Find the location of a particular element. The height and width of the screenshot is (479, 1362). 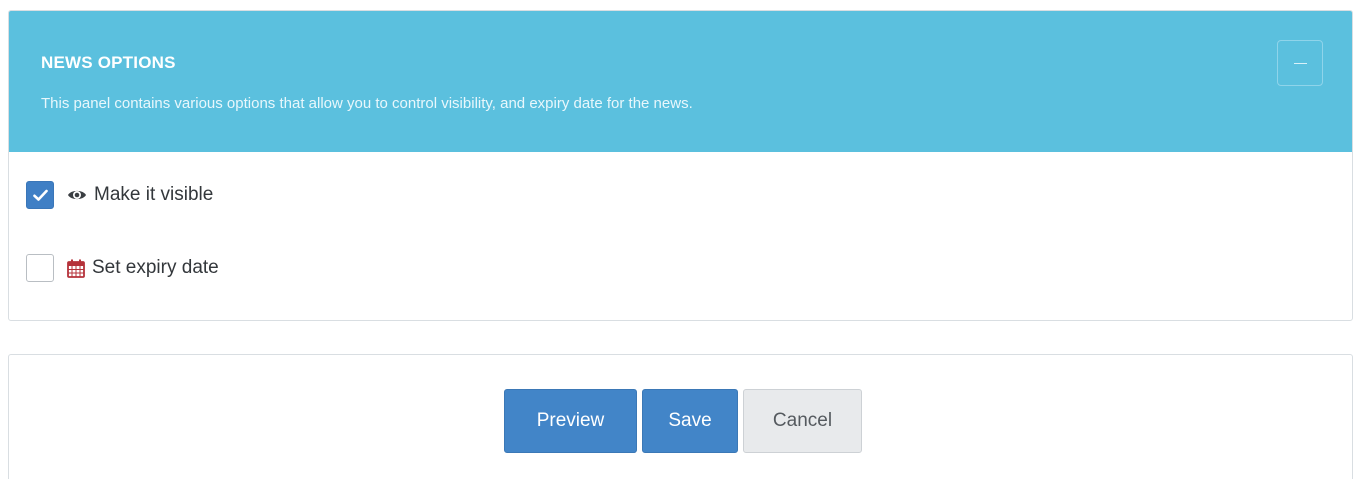

minus-icon is located at coordinates (1300, 63).